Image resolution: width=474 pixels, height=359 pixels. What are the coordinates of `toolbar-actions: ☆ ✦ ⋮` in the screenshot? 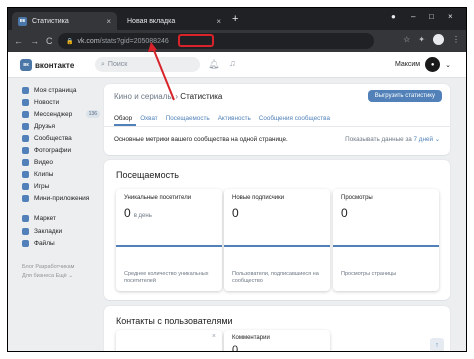 It's located at (431, 39).